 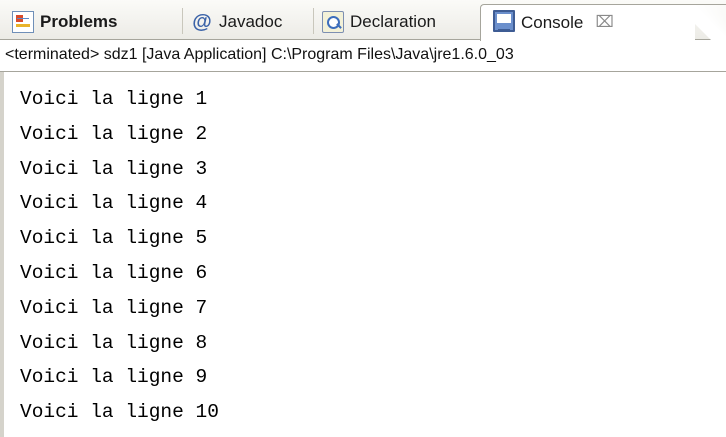 I want to click on console-icon, so click(x=504, y=21).